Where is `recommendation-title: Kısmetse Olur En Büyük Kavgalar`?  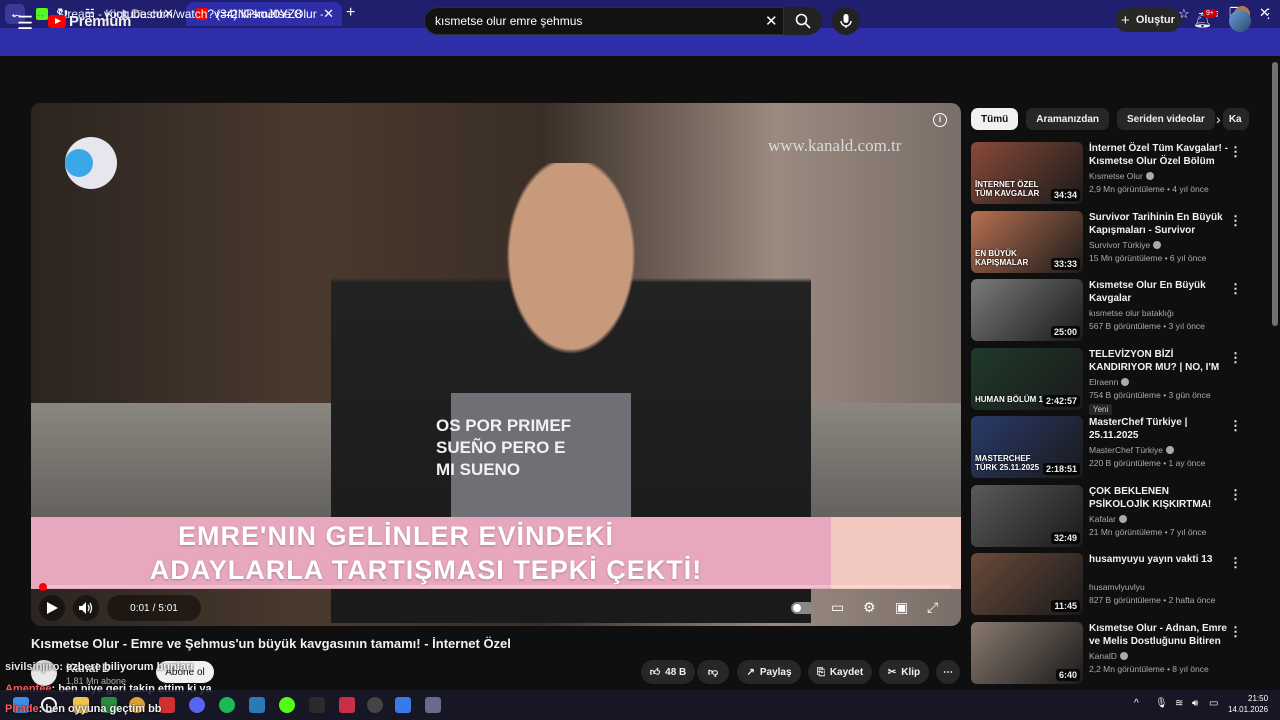
recommendation-title: Kısmetse Olur En Büyük Kavgalar is located at coordinates (1159, 292).